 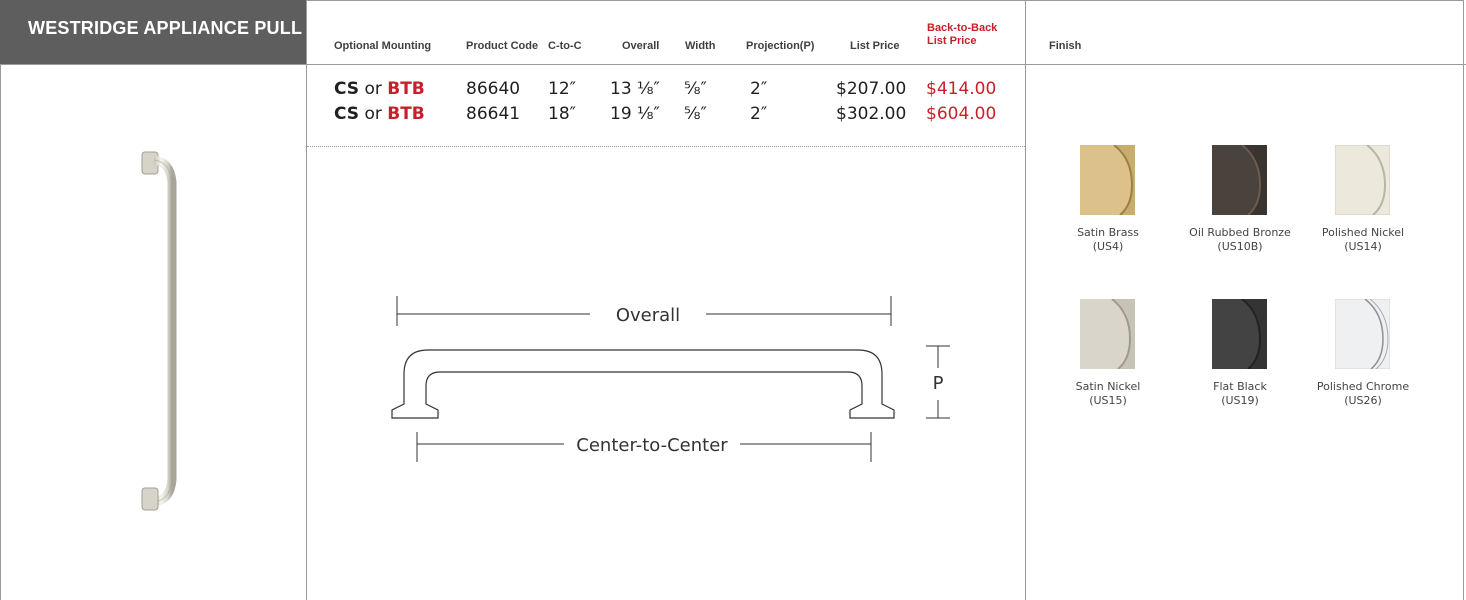 What do you see at coordinates (1240, 400) in the screenshot?
I see `finish-code: (US19)` at bounding box center [1240, 400].